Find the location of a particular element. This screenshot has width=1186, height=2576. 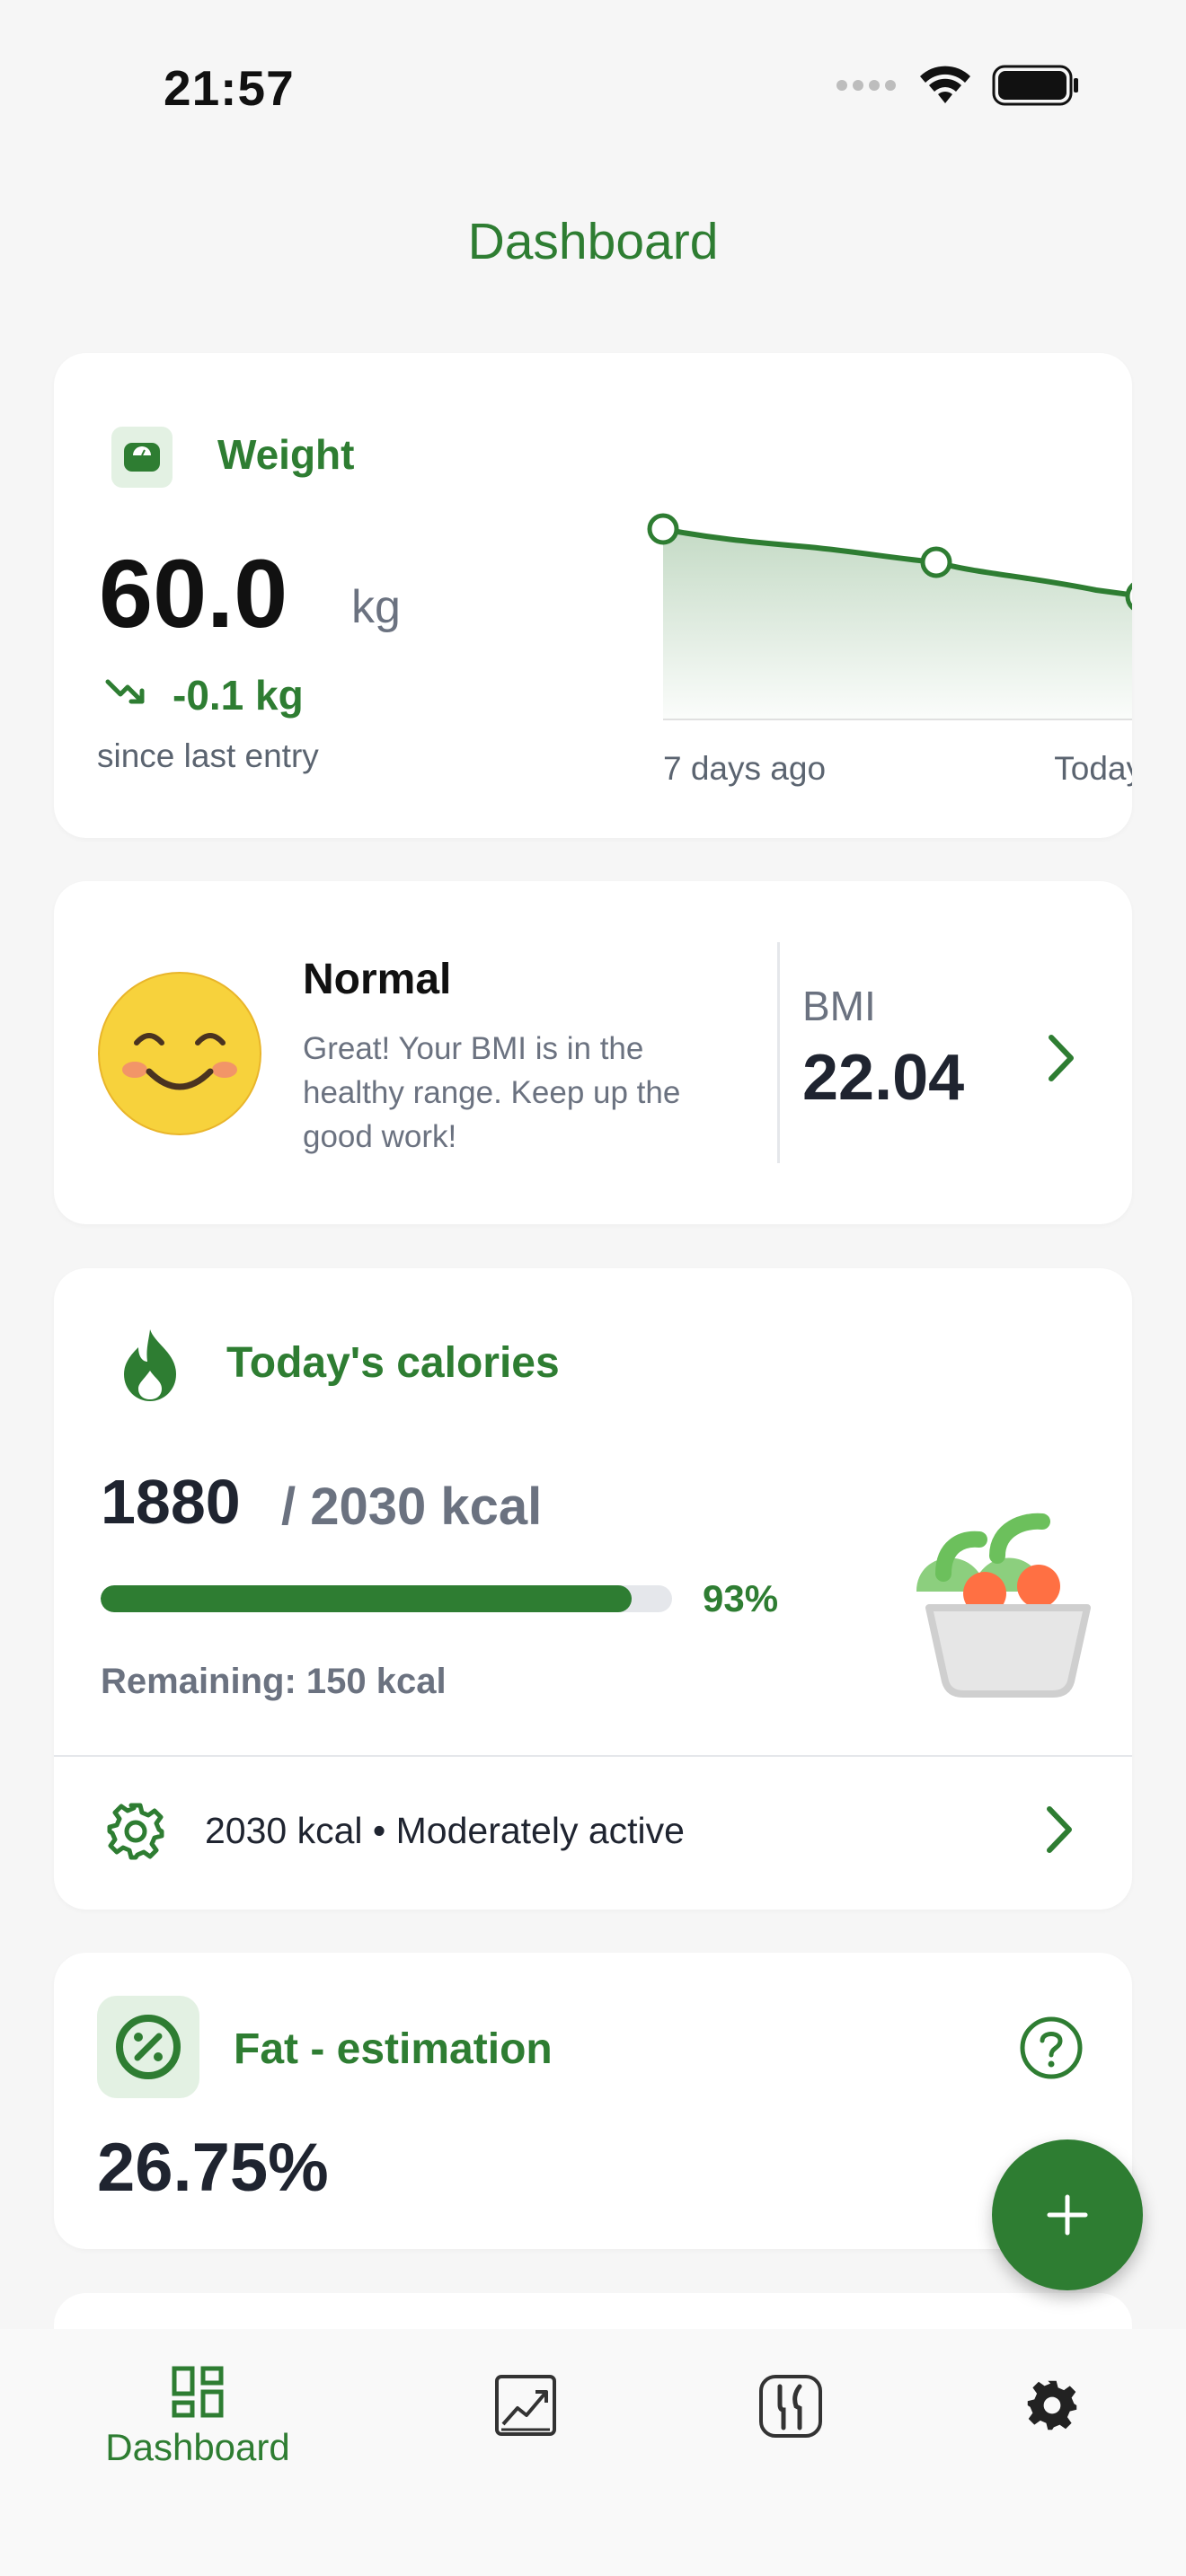

weight-since-label: since last entry is located at coordinates (208, 755).